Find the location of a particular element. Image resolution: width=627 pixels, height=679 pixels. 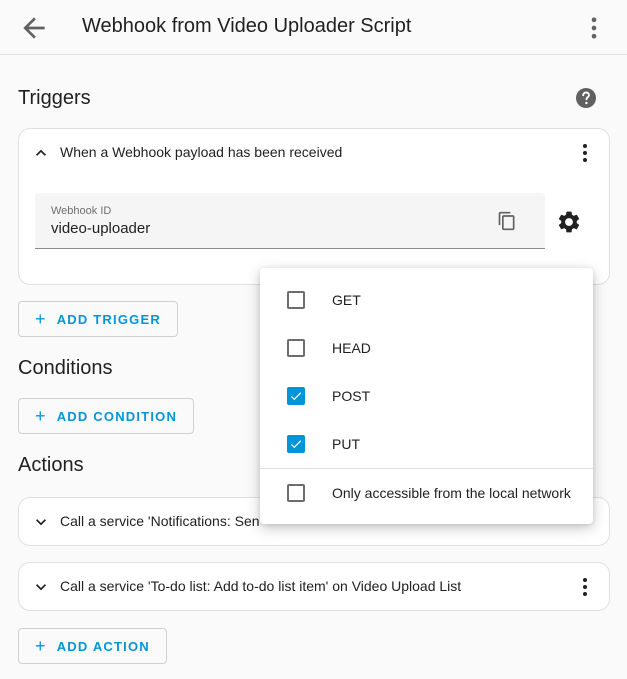

action-card-title: Call a service 'Notifications: Sen is located at coordinates (160, 521).